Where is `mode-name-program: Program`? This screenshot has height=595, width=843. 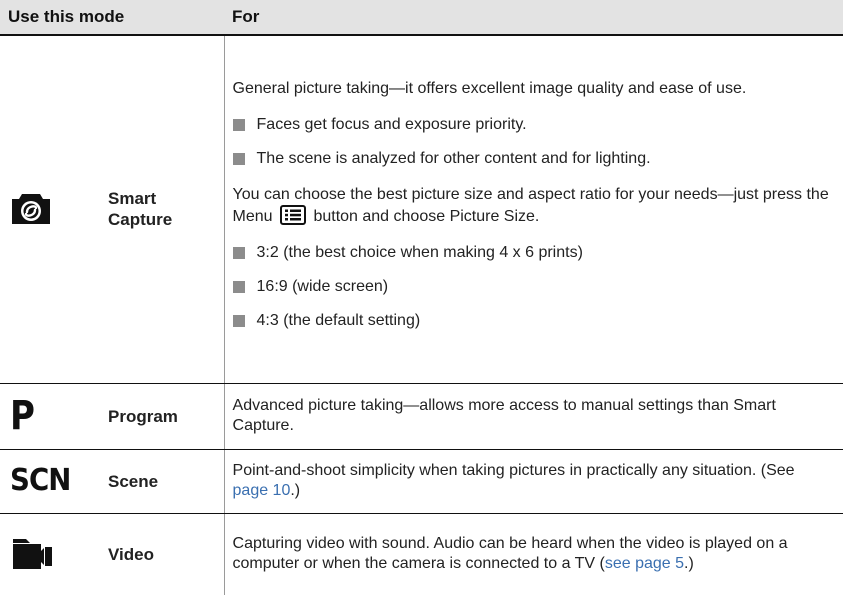
mode-name-program: Program is located at coordinates (164, 416).